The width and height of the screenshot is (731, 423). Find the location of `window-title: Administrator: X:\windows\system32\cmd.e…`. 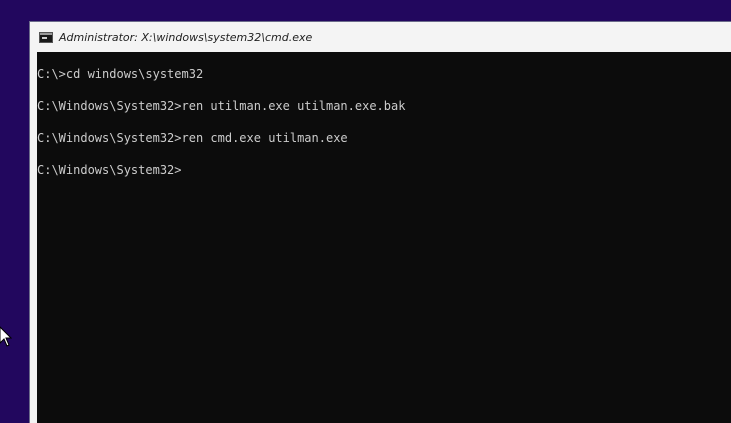

window-title: Administrator: X:\windows\system32\cmd.e… is located at coordinates (186, 37).